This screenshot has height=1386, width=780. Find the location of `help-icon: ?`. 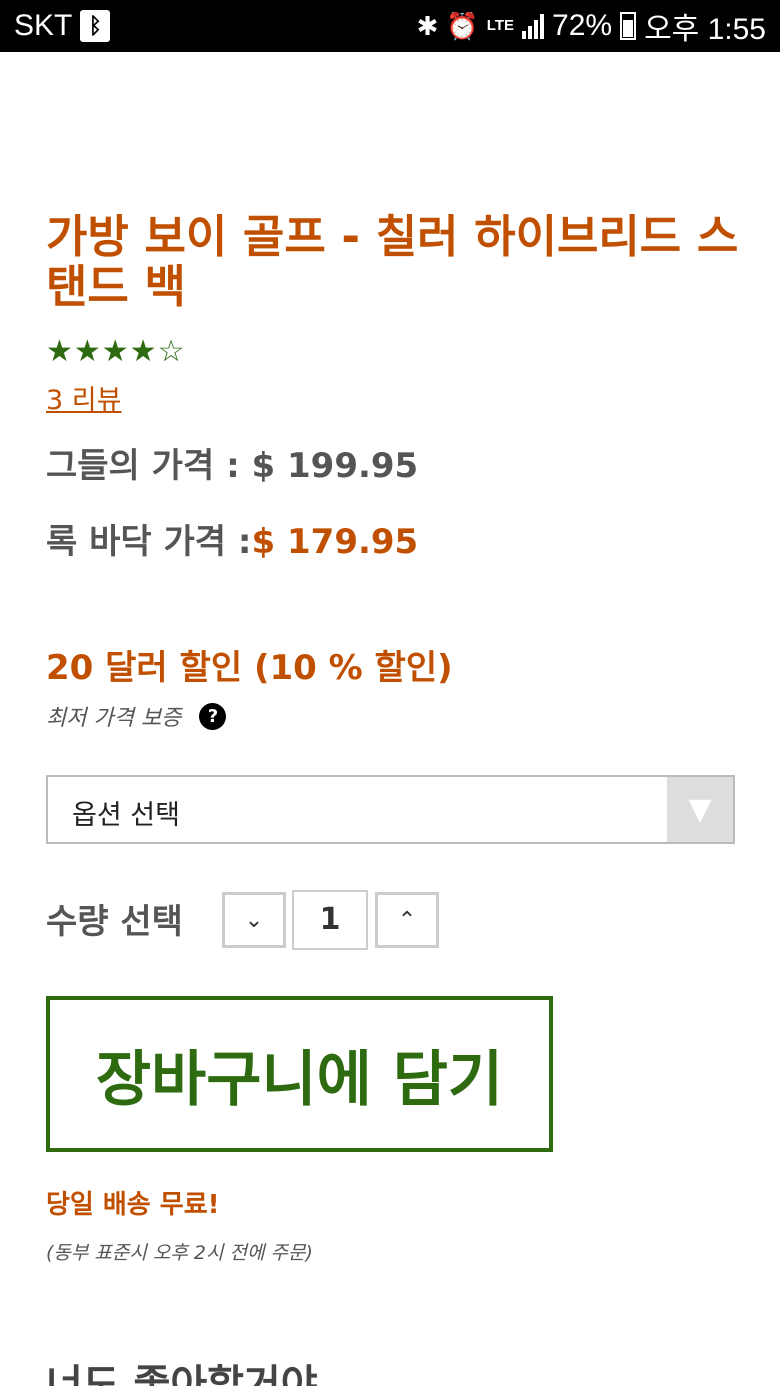

help-icon: ? is located at coordinates (213, 716).